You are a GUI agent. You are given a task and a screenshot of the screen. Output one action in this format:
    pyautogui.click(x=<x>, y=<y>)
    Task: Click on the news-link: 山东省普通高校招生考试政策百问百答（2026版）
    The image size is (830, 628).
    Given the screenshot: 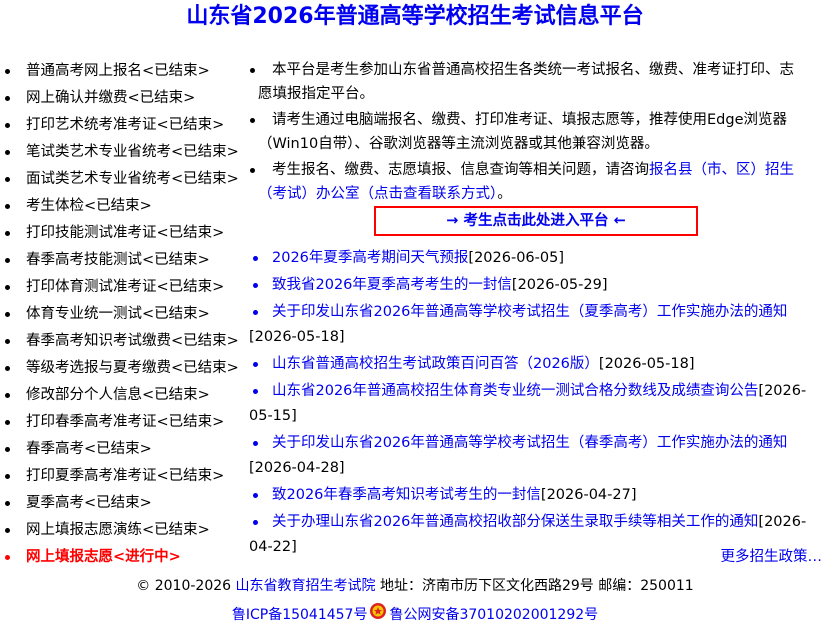 What is the action you would take?
    pyautogui.click(x=435, y=364)
    